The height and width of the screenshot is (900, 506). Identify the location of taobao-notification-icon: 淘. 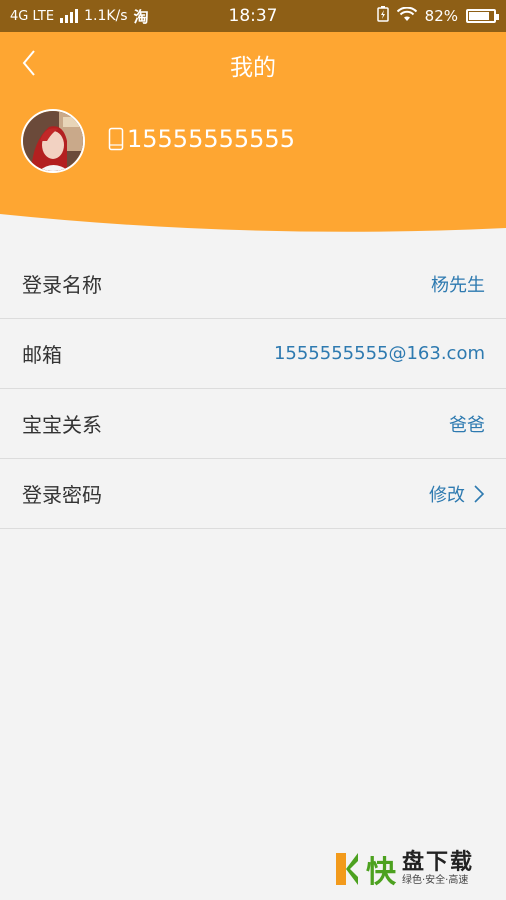
(141, 16).